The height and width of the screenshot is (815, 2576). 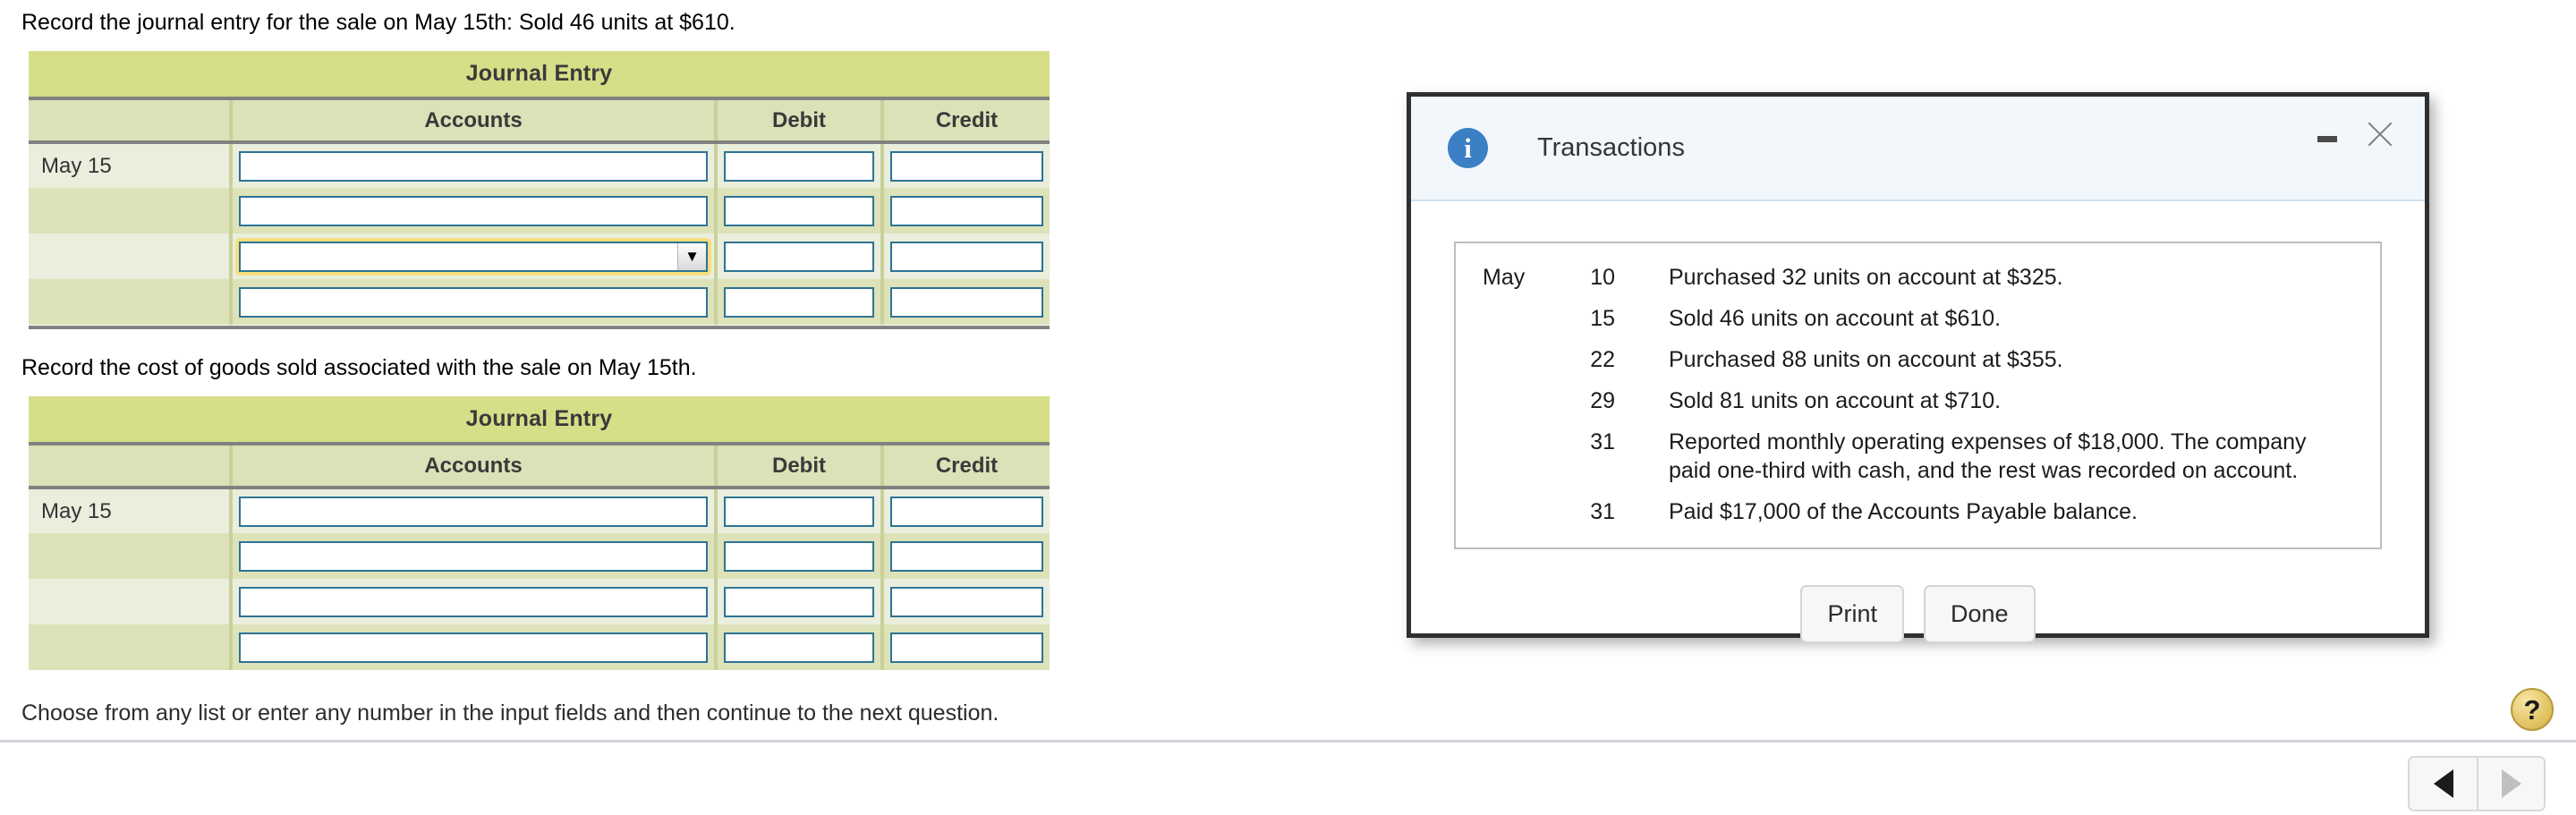 I want to click on cogs-accounts-input-row3, so click(x=473, y=601).